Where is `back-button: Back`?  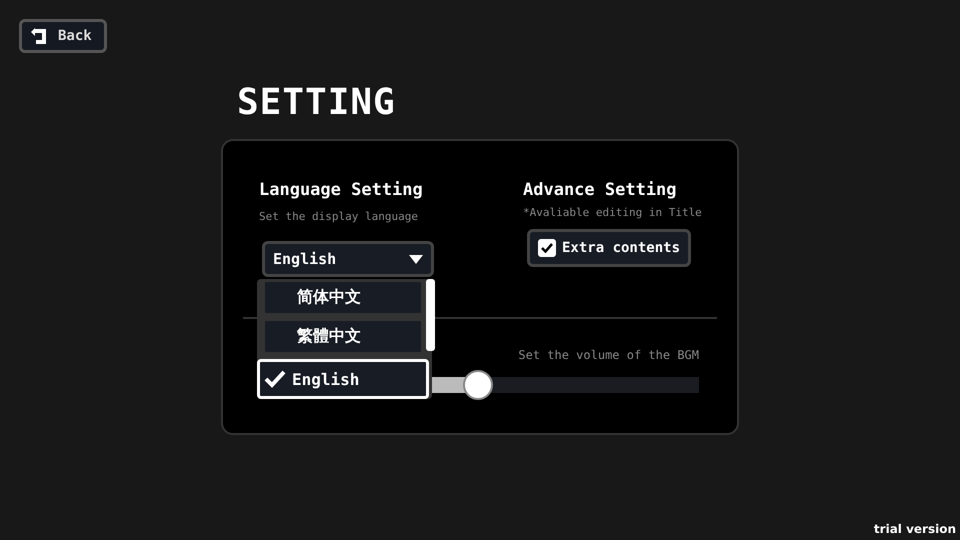 back-button: Back is located at coordinates (63, 36).